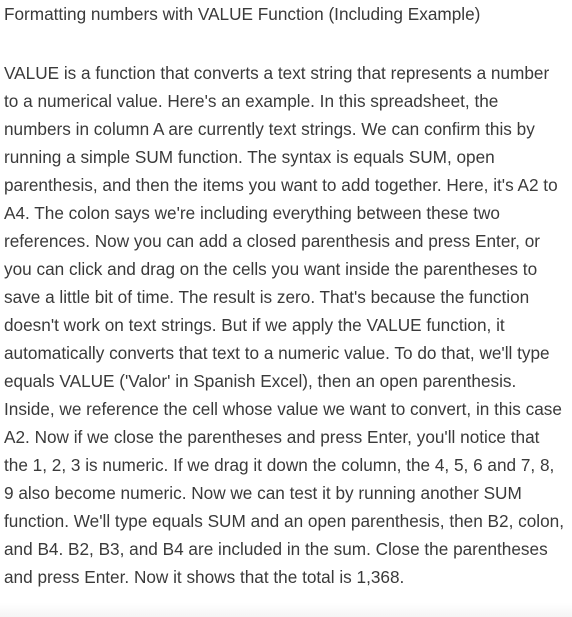 This screenshot has height=617, width=572. I want to click on bottom-fade, so click(286, 610).